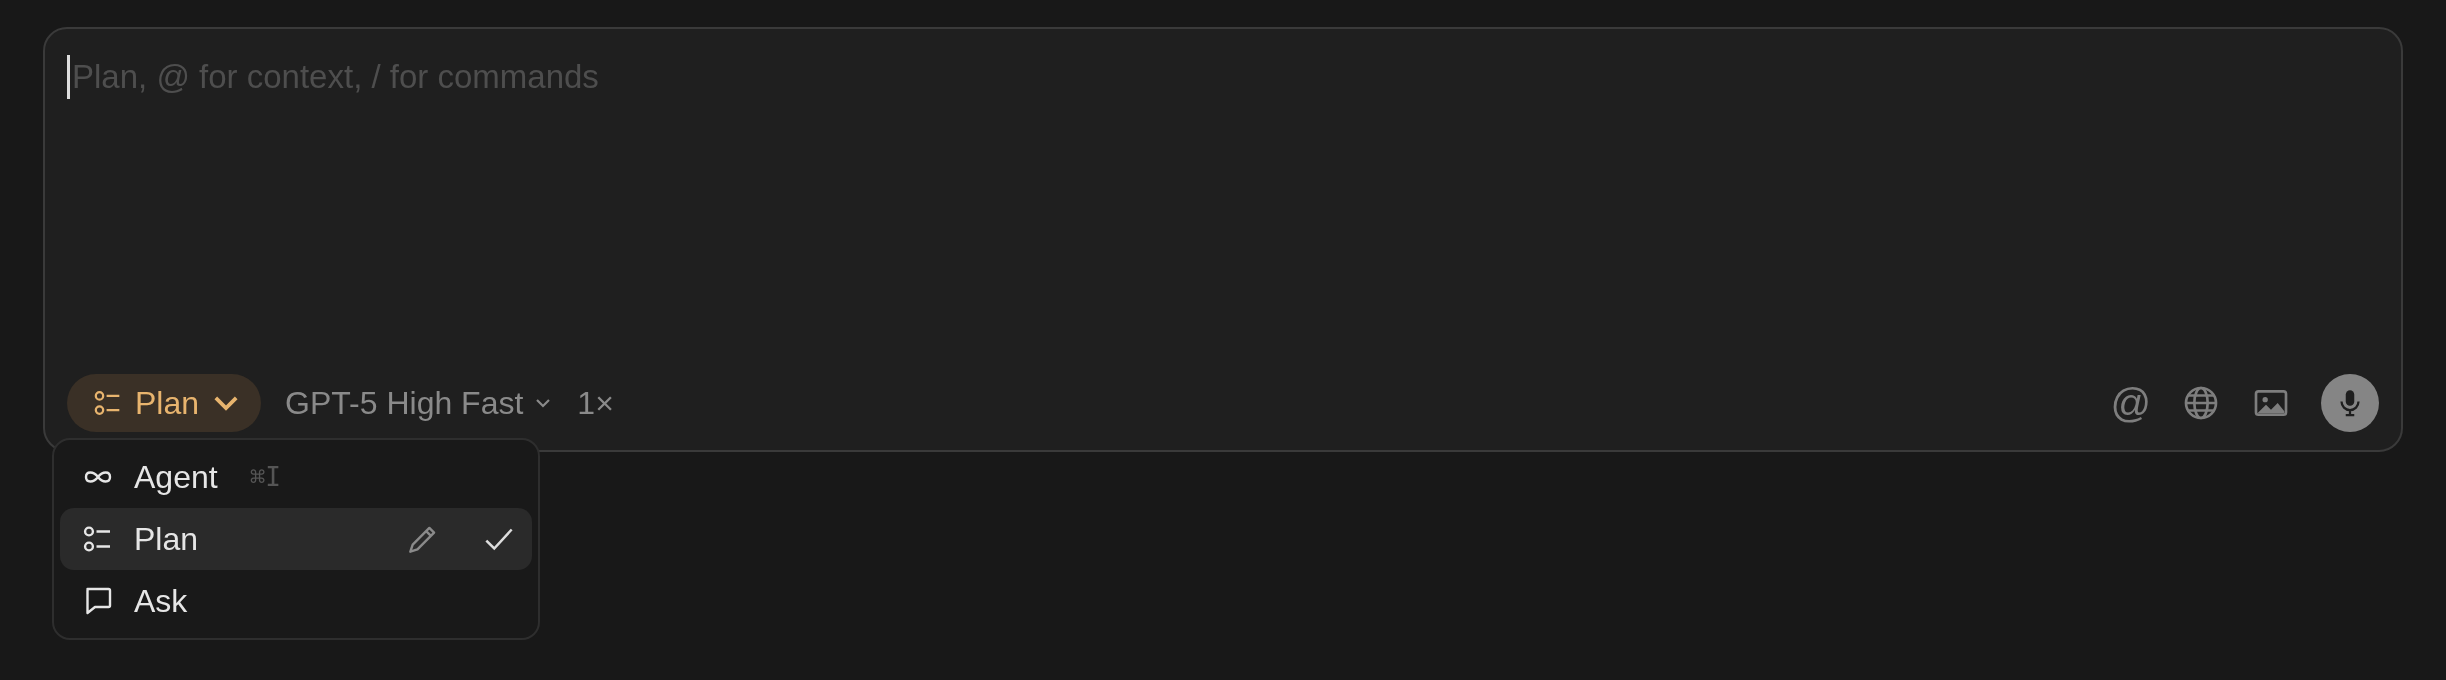 The height and width of the screenshot is (680, 2446). I want to click on menu-item: Agent ⌘I, so click(296, 477).